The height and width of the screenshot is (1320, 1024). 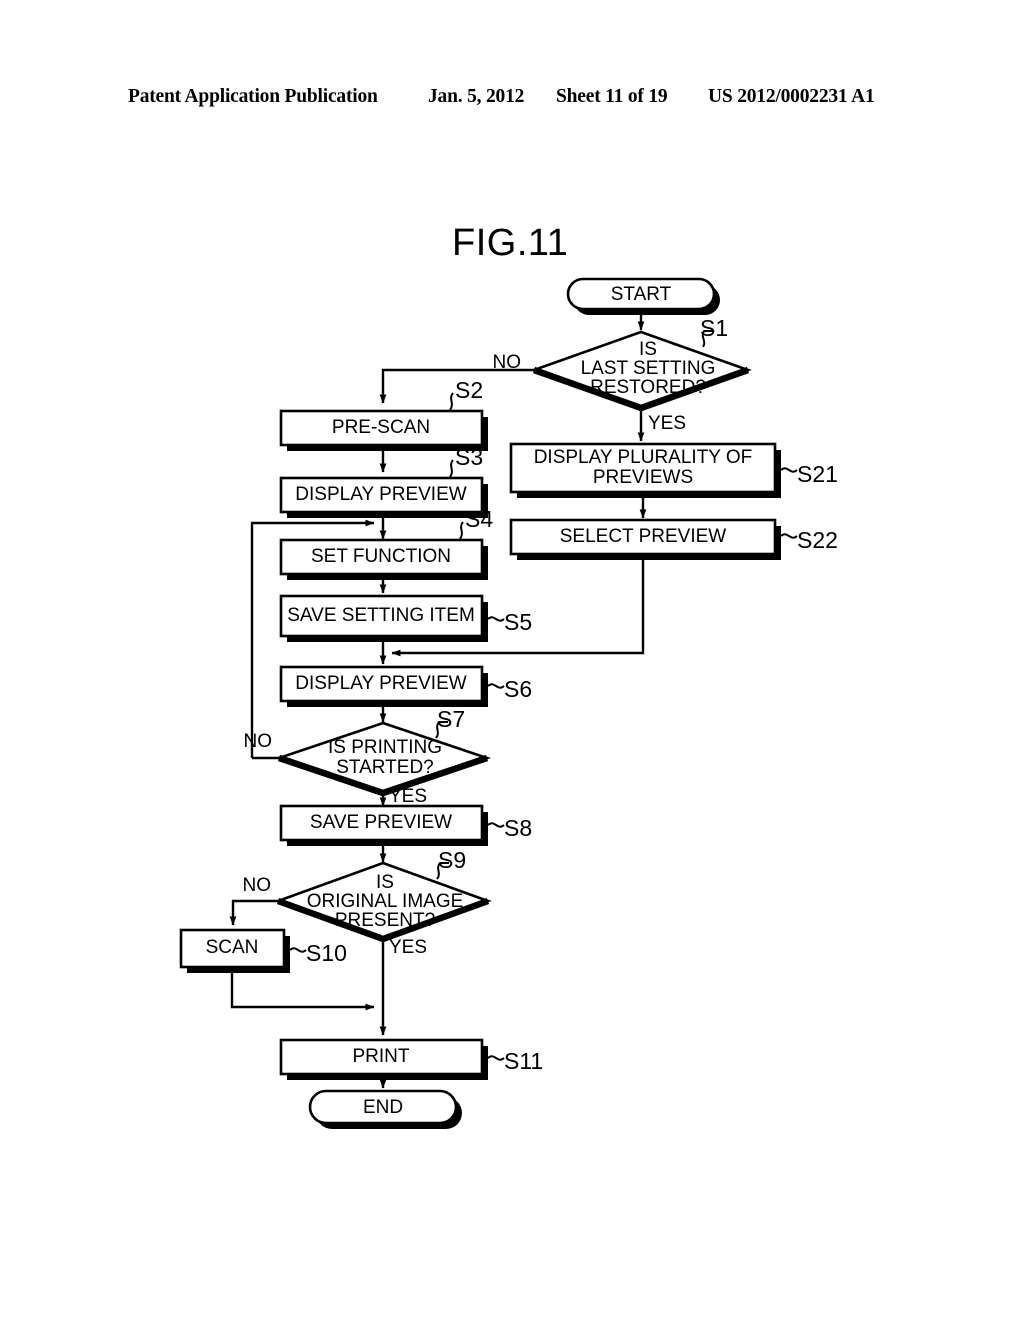 I want to click on s22-label: SELECT PREVIEW, so click(x=643, y=536).